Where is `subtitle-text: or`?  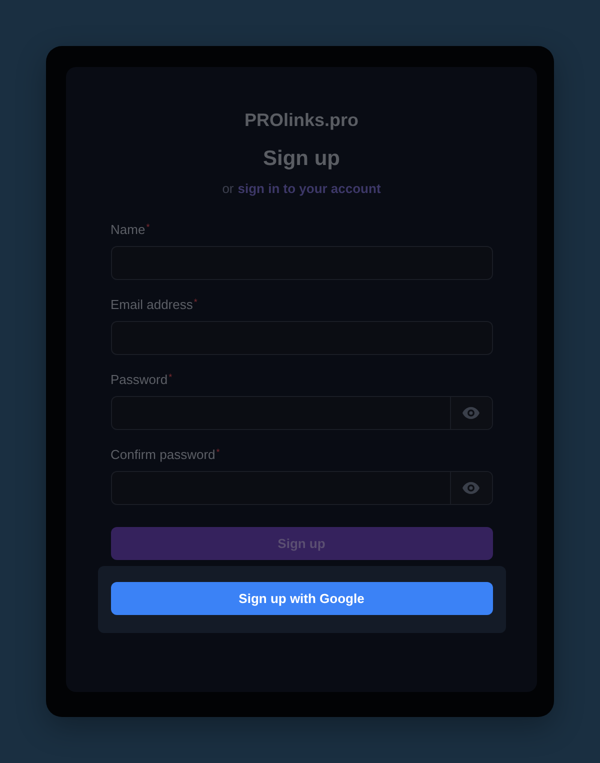 subtitle-text: or is located at coordinates (228, 188).